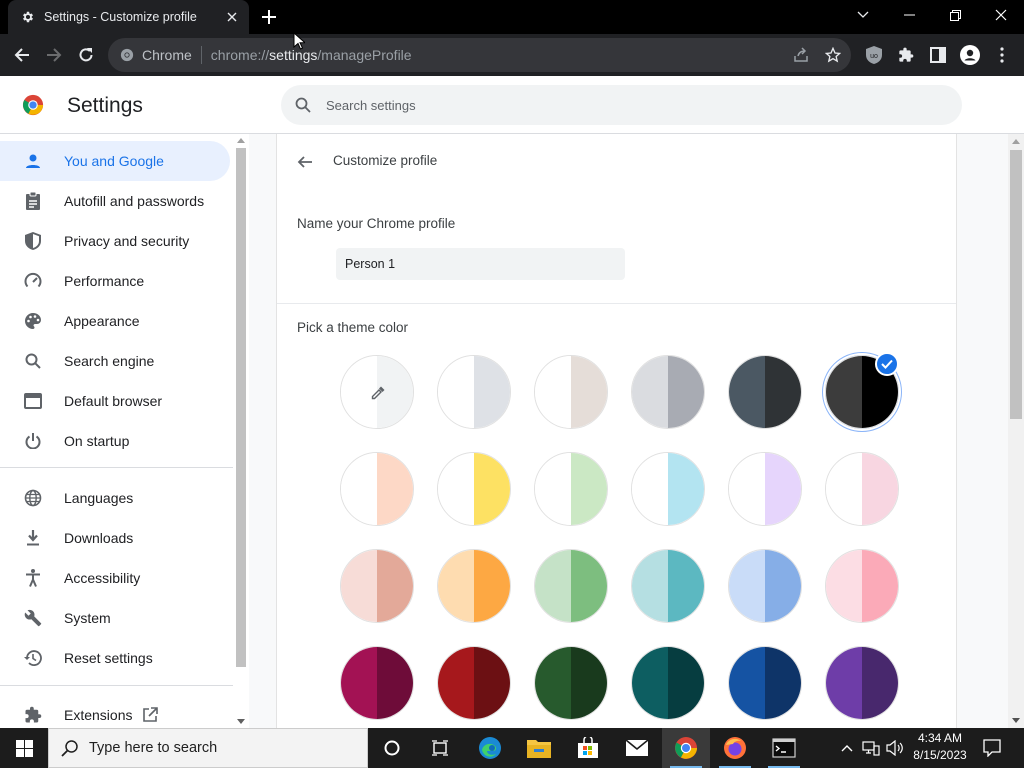 The height and width of the screenshot is (768, 1024). What do you see at coordinates (115, 498) in the screenshot?
I see `sidebar-item-languages: Languages` at bounding box center [115, 498].